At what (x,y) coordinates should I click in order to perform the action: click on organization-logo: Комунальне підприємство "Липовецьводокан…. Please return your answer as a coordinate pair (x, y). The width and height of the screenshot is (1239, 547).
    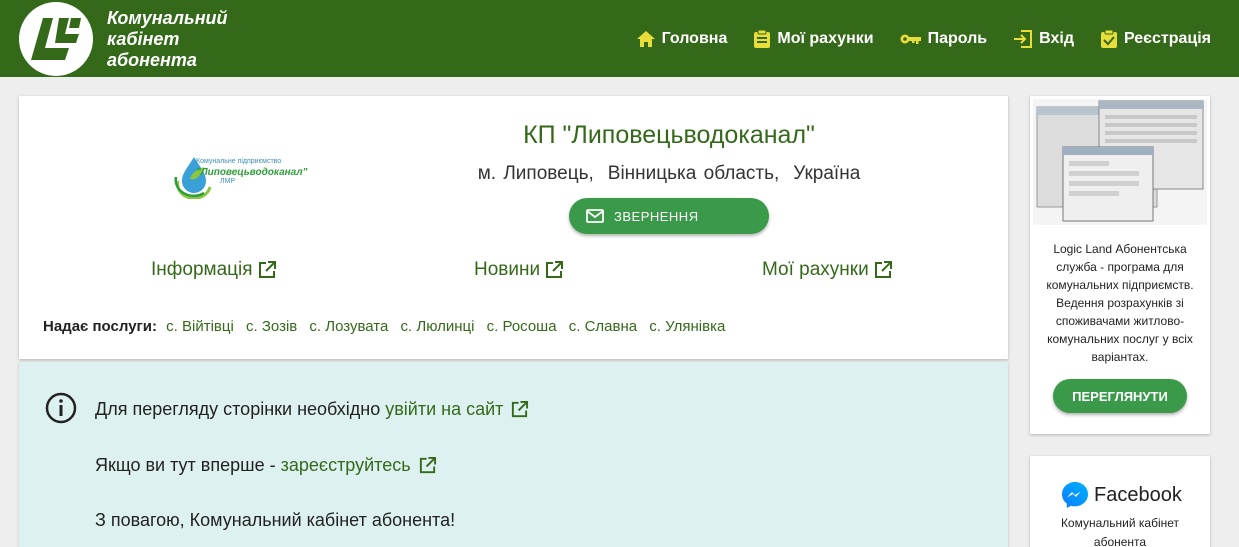
    Looking at the image, I should click on (259, 175).